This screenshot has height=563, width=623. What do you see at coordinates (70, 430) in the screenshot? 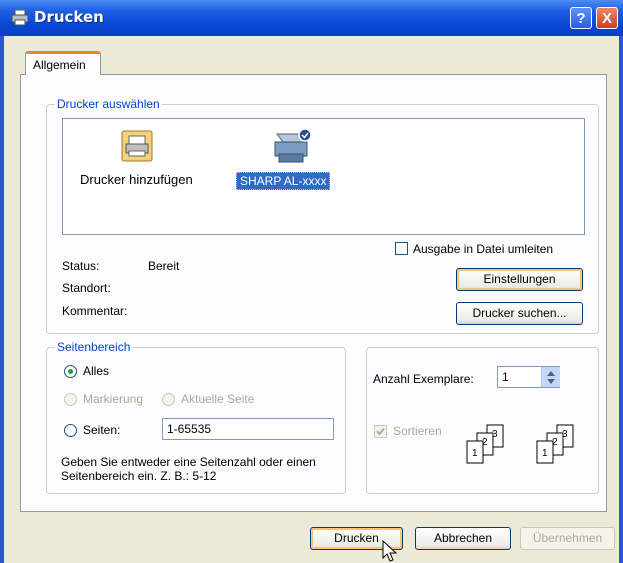
I see `radio-pages` at bounding box center [70, 430].